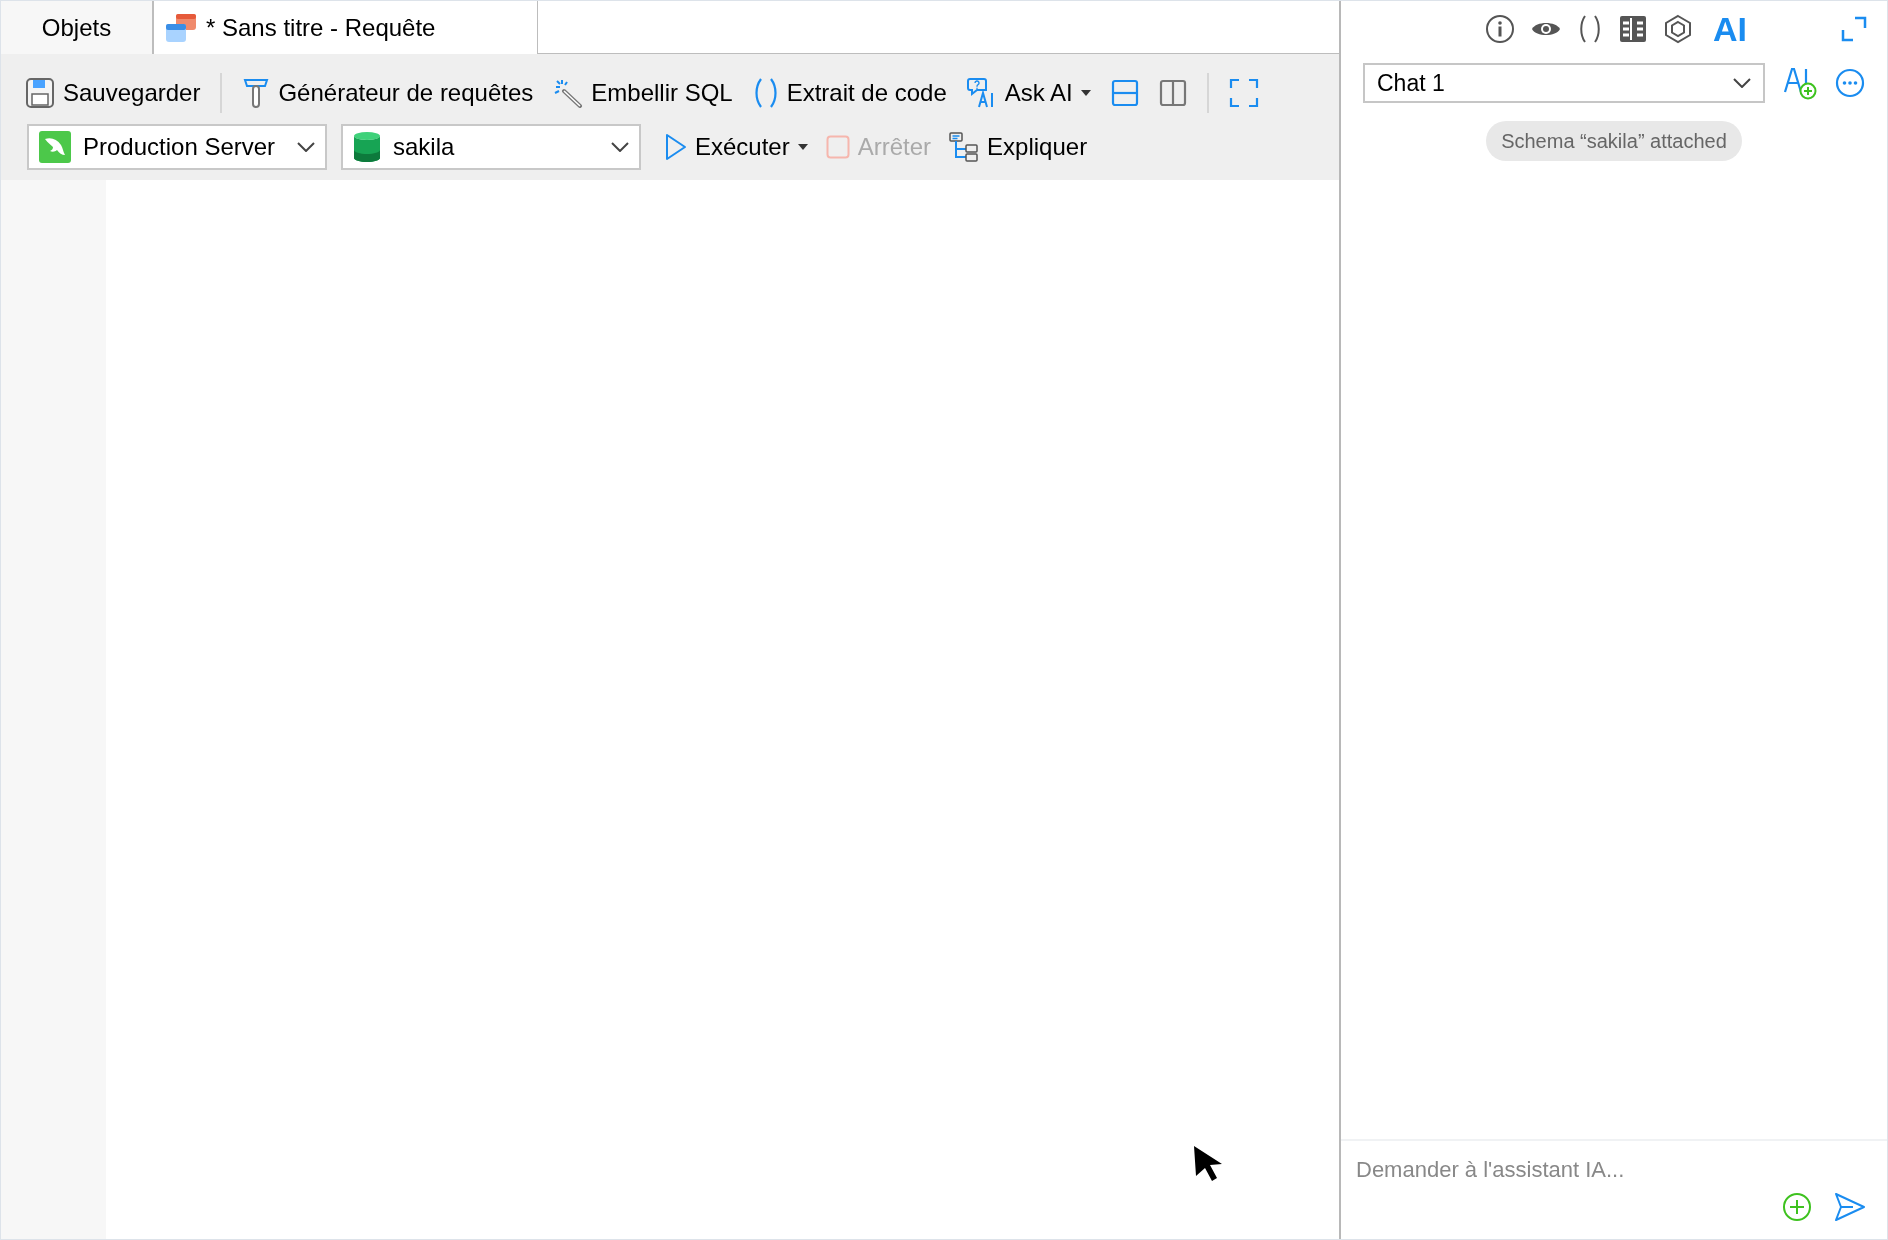 The width and height of the screenshot is (1888, 1240). What do you see at coordinates (568, 93) in the screenshot?
I see `magic-wand-icon` at bounding box center [568, 93].